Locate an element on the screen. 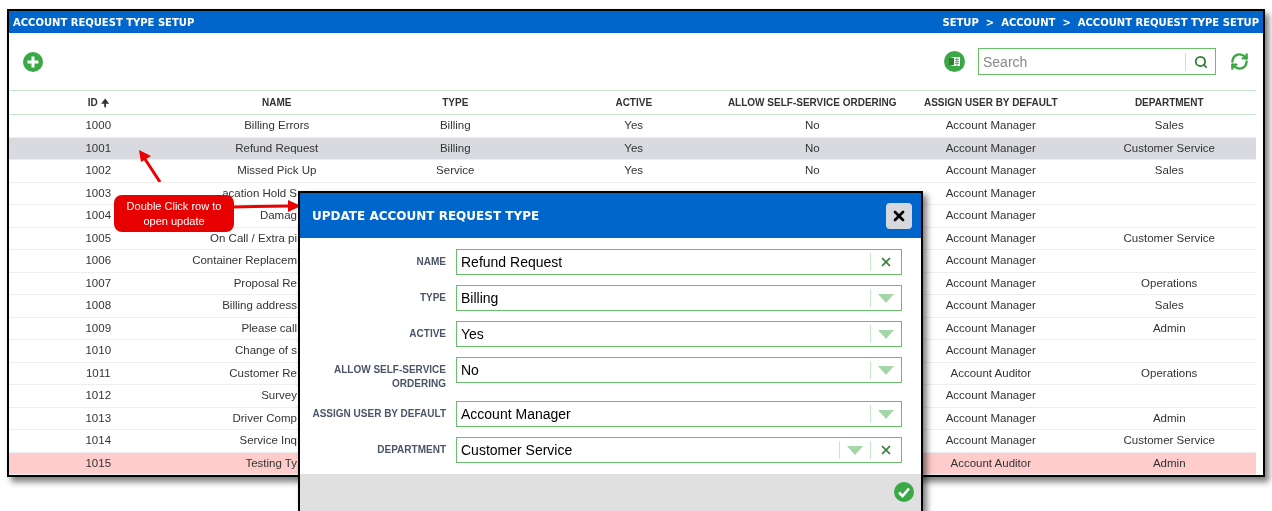  table-cell-text: 1013 is located at coordinates (98, 418).